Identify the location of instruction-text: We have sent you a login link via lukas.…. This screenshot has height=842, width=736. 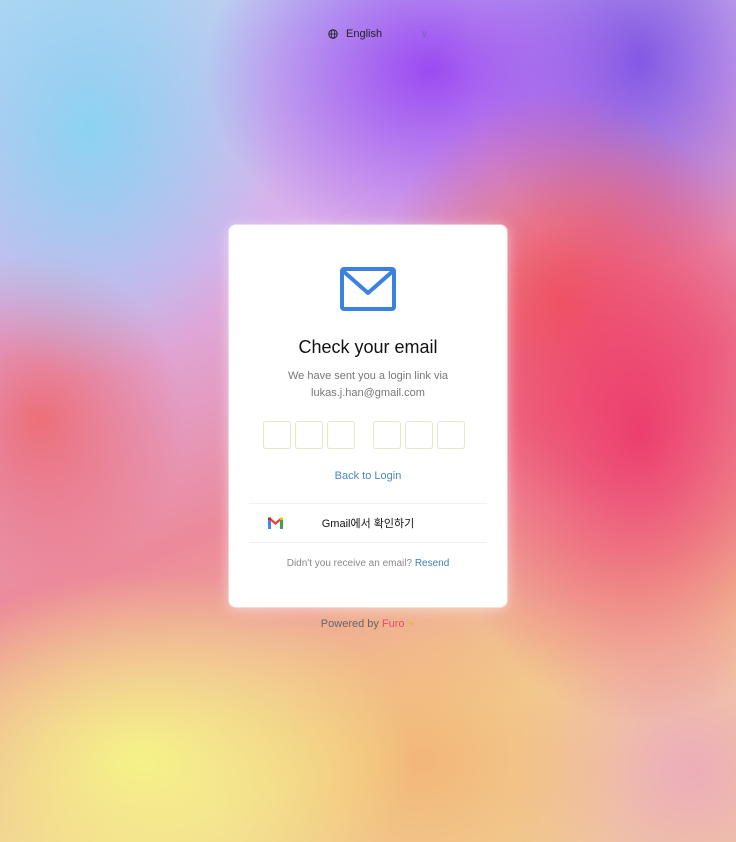
(368, 385).